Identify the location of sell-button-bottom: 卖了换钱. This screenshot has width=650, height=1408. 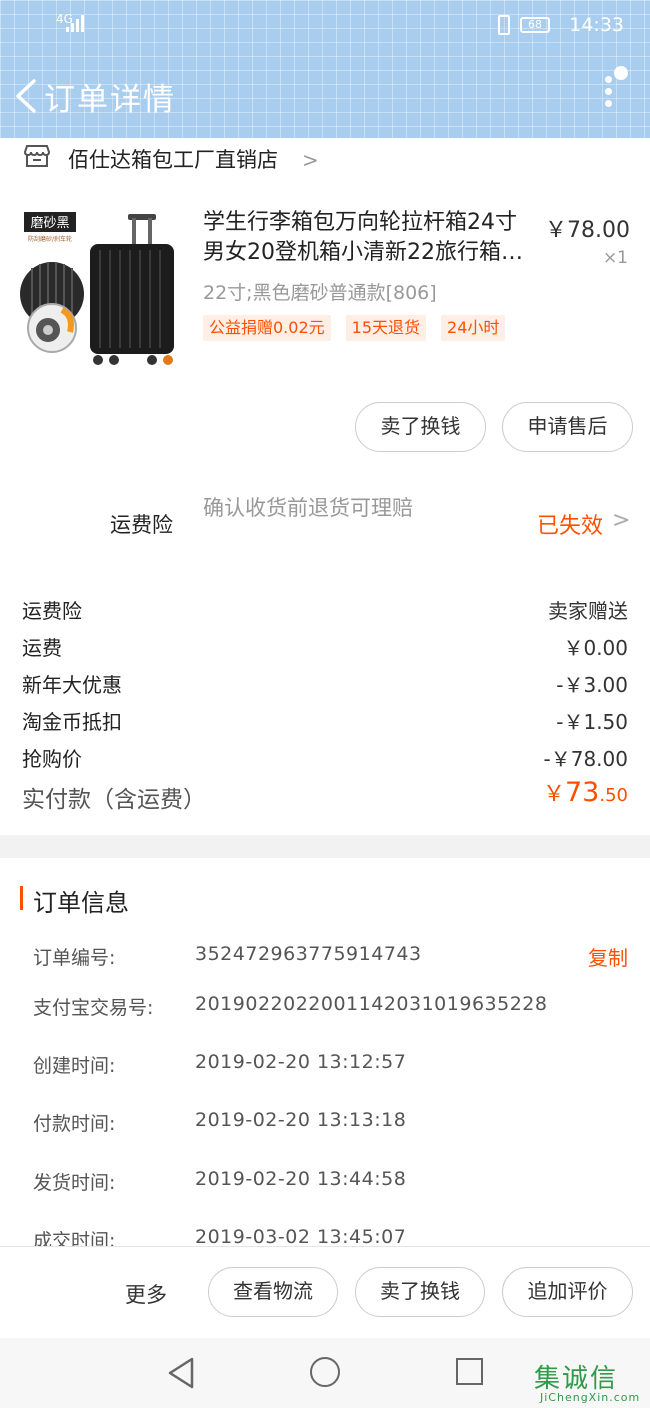
(420, 1292).